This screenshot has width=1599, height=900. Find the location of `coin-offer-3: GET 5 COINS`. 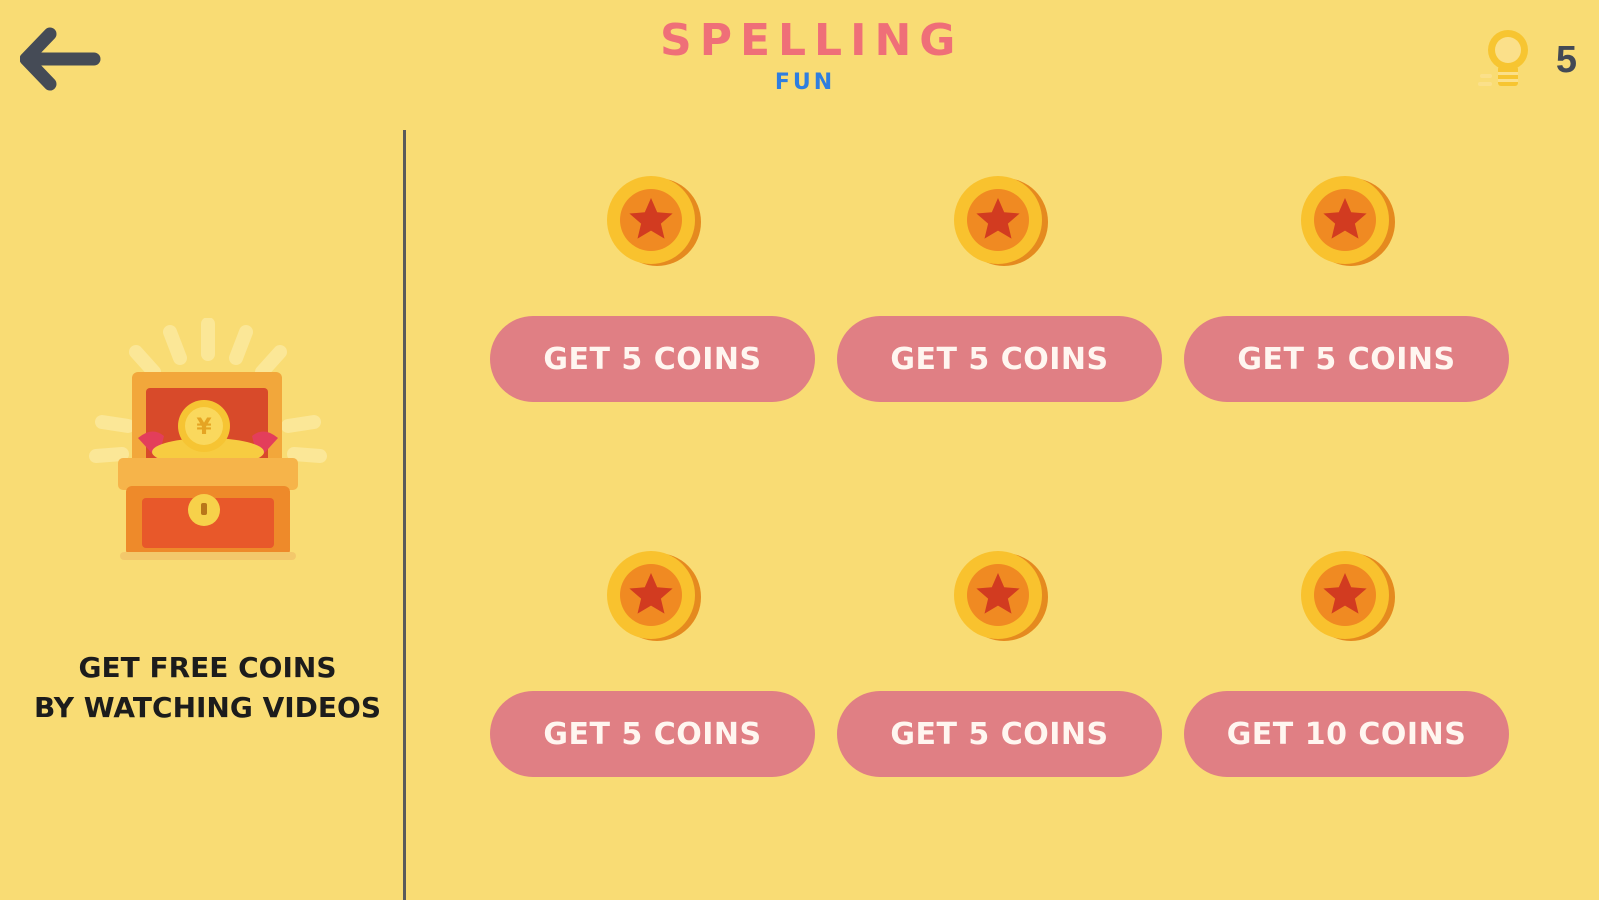

coin-offer-3: GET 5 COINS is located at coordinates (1346, 287).